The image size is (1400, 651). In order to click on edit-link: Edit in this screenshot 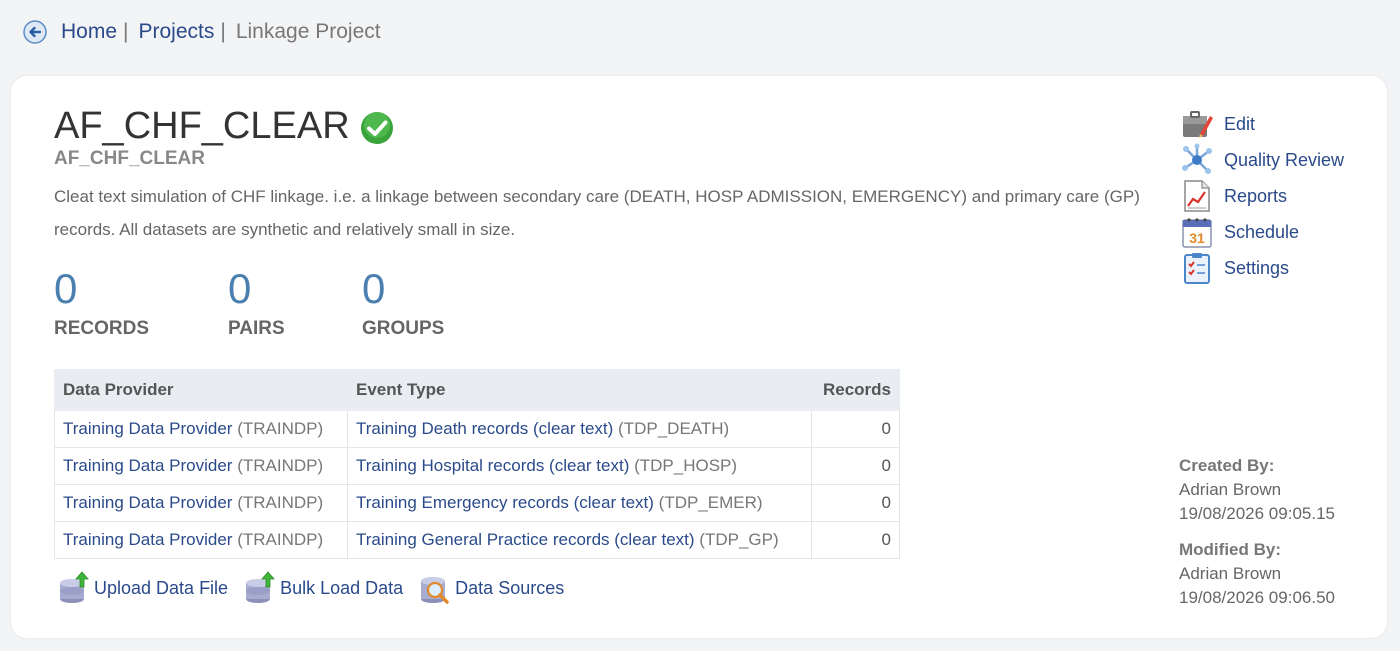, I will do `click(1262, 124)`.